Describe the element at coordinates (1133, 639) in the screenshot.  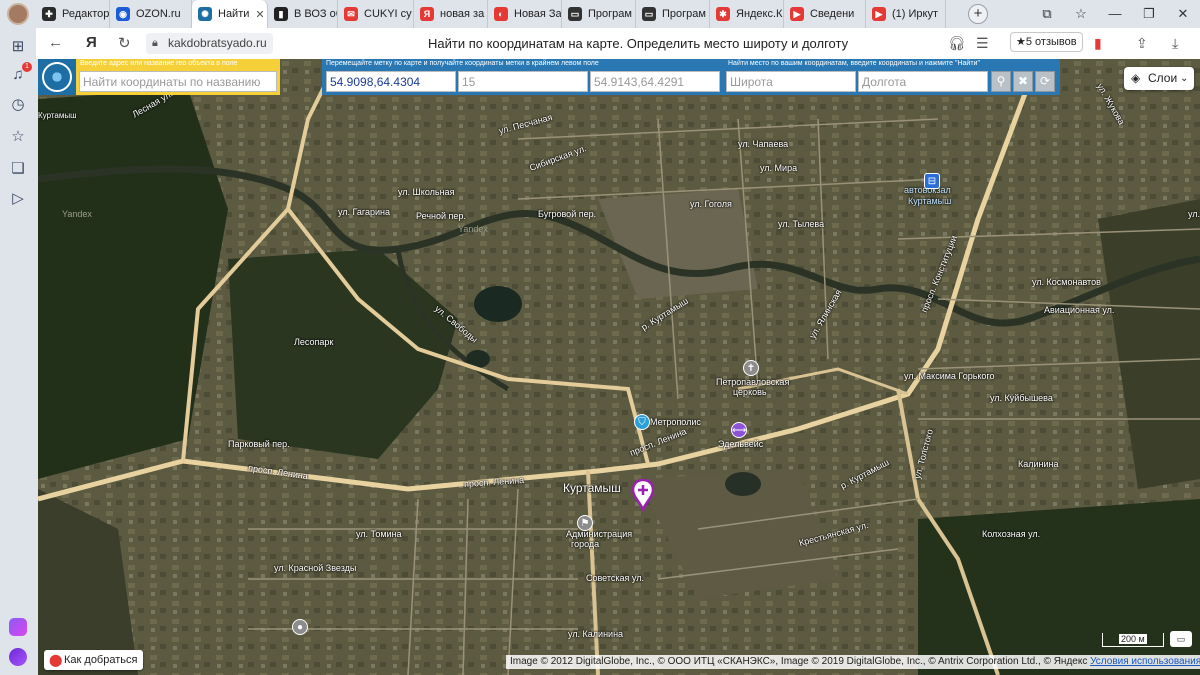
I see `scale-label: 200 м` at that location.